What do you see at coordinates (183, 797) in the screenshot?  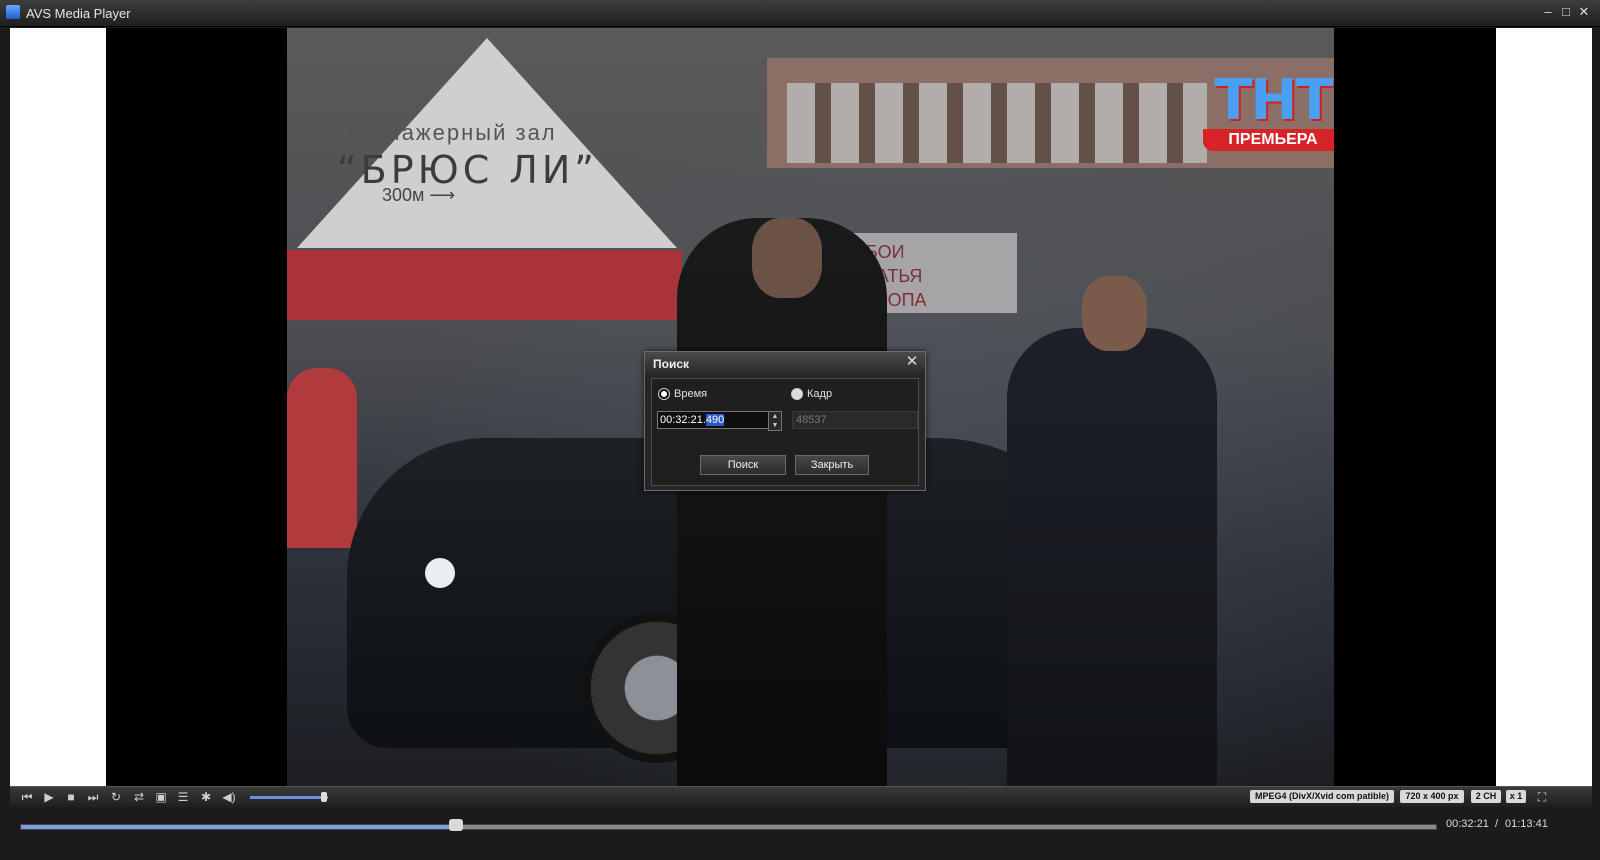 I see `playlist-icon: ☰` at bounding box center [183, 797].